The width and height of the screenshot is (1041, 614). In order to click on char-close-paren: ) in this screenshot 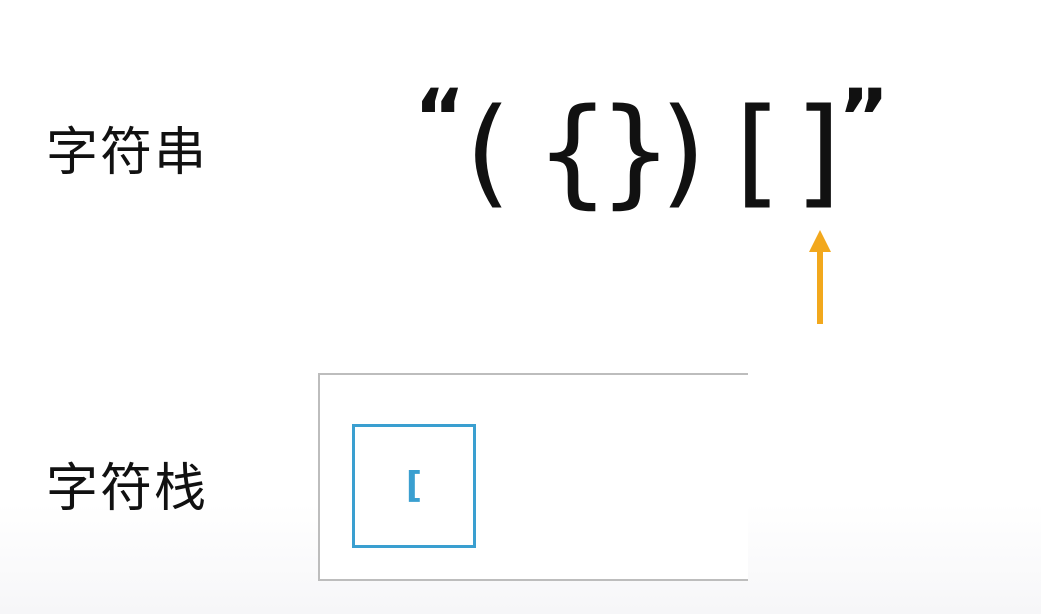, I will do `click(683, 151)`.